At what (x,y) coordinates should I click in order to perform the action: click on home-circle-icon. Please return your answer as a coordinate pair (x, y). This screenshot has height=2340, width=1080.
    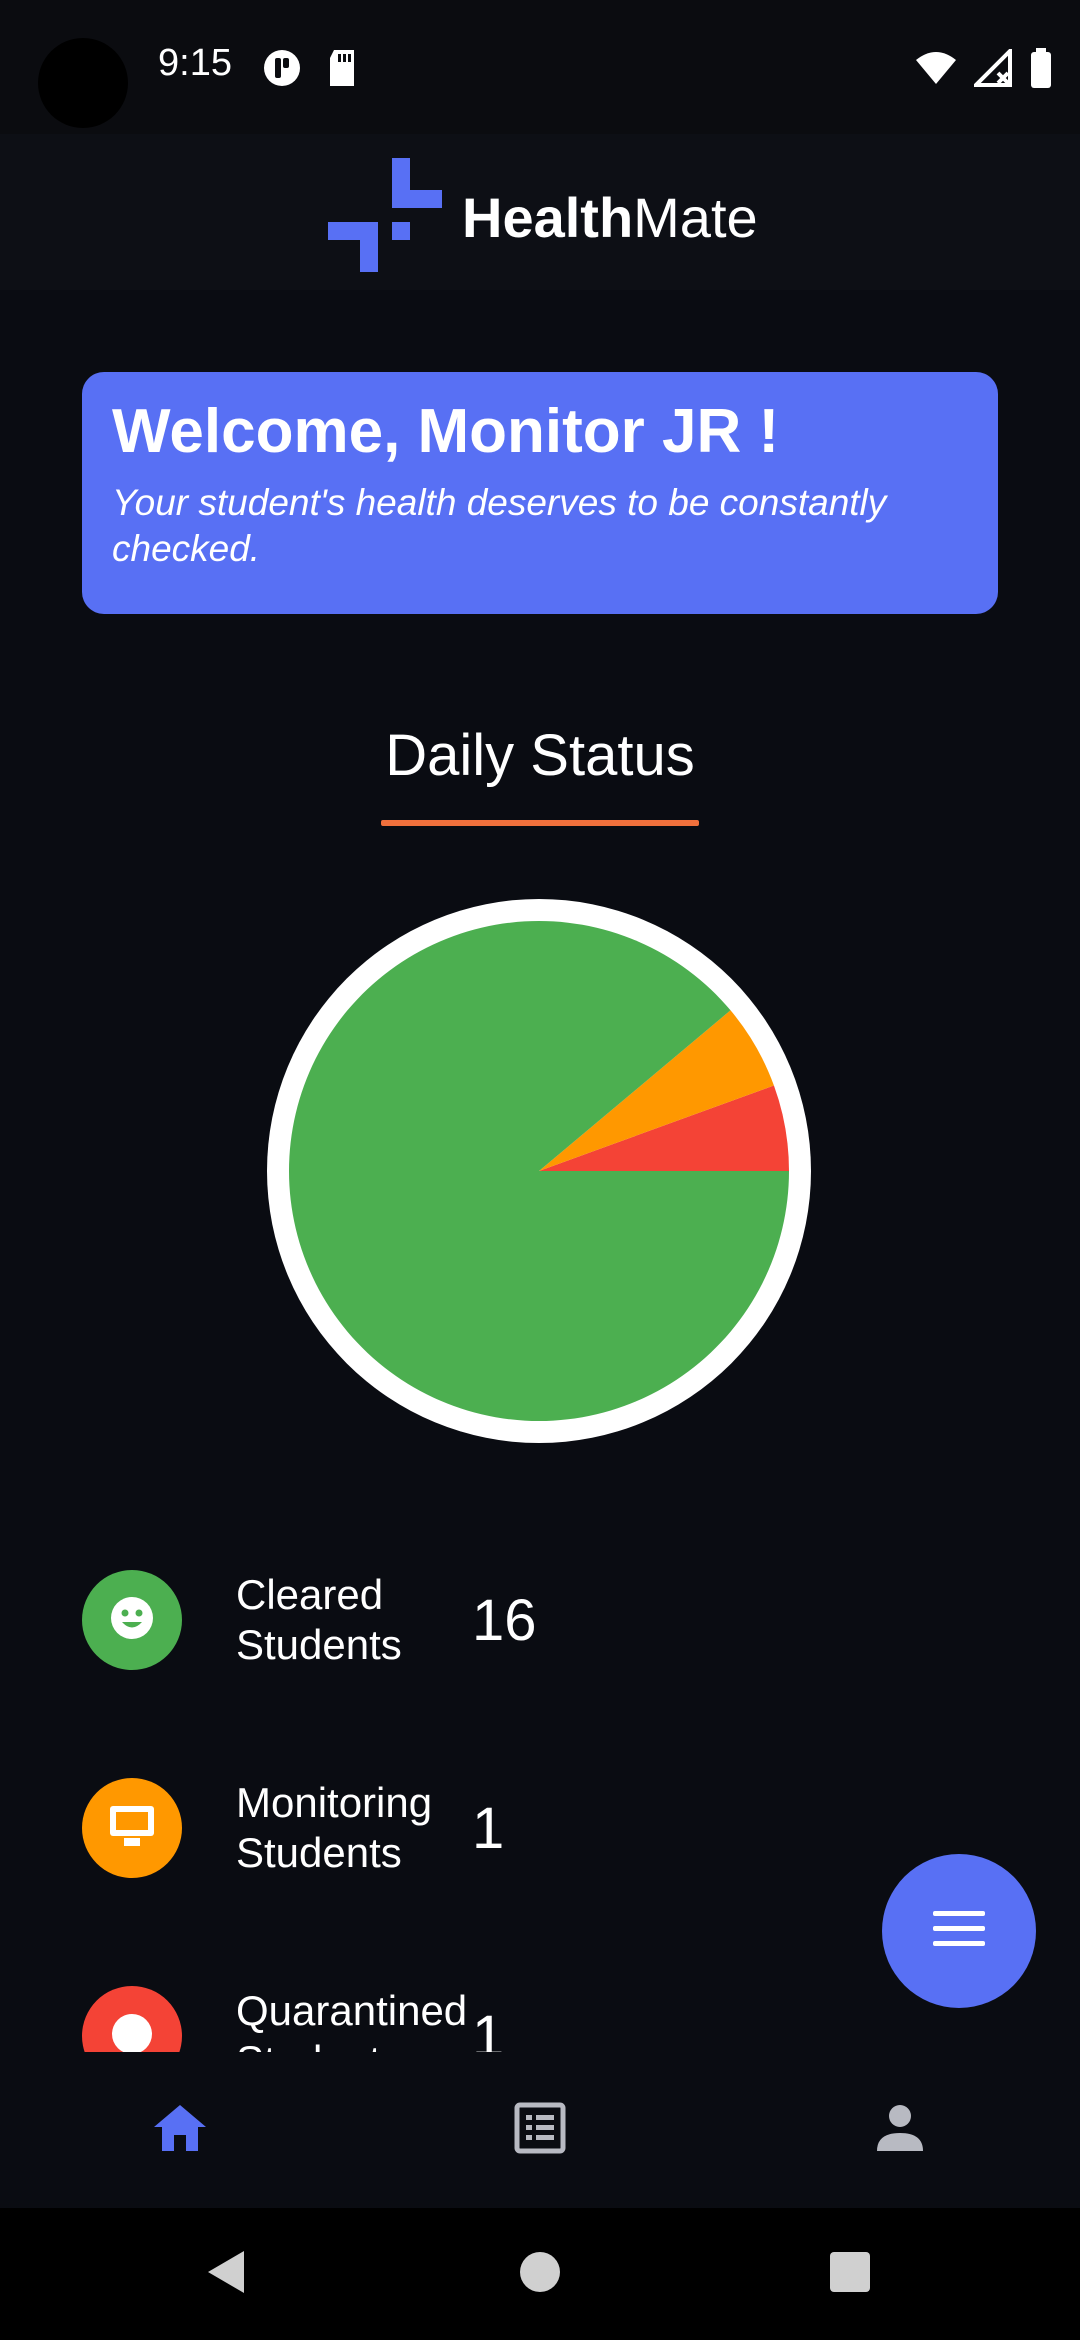
    Looking at the image, I should click on (540, 2274).